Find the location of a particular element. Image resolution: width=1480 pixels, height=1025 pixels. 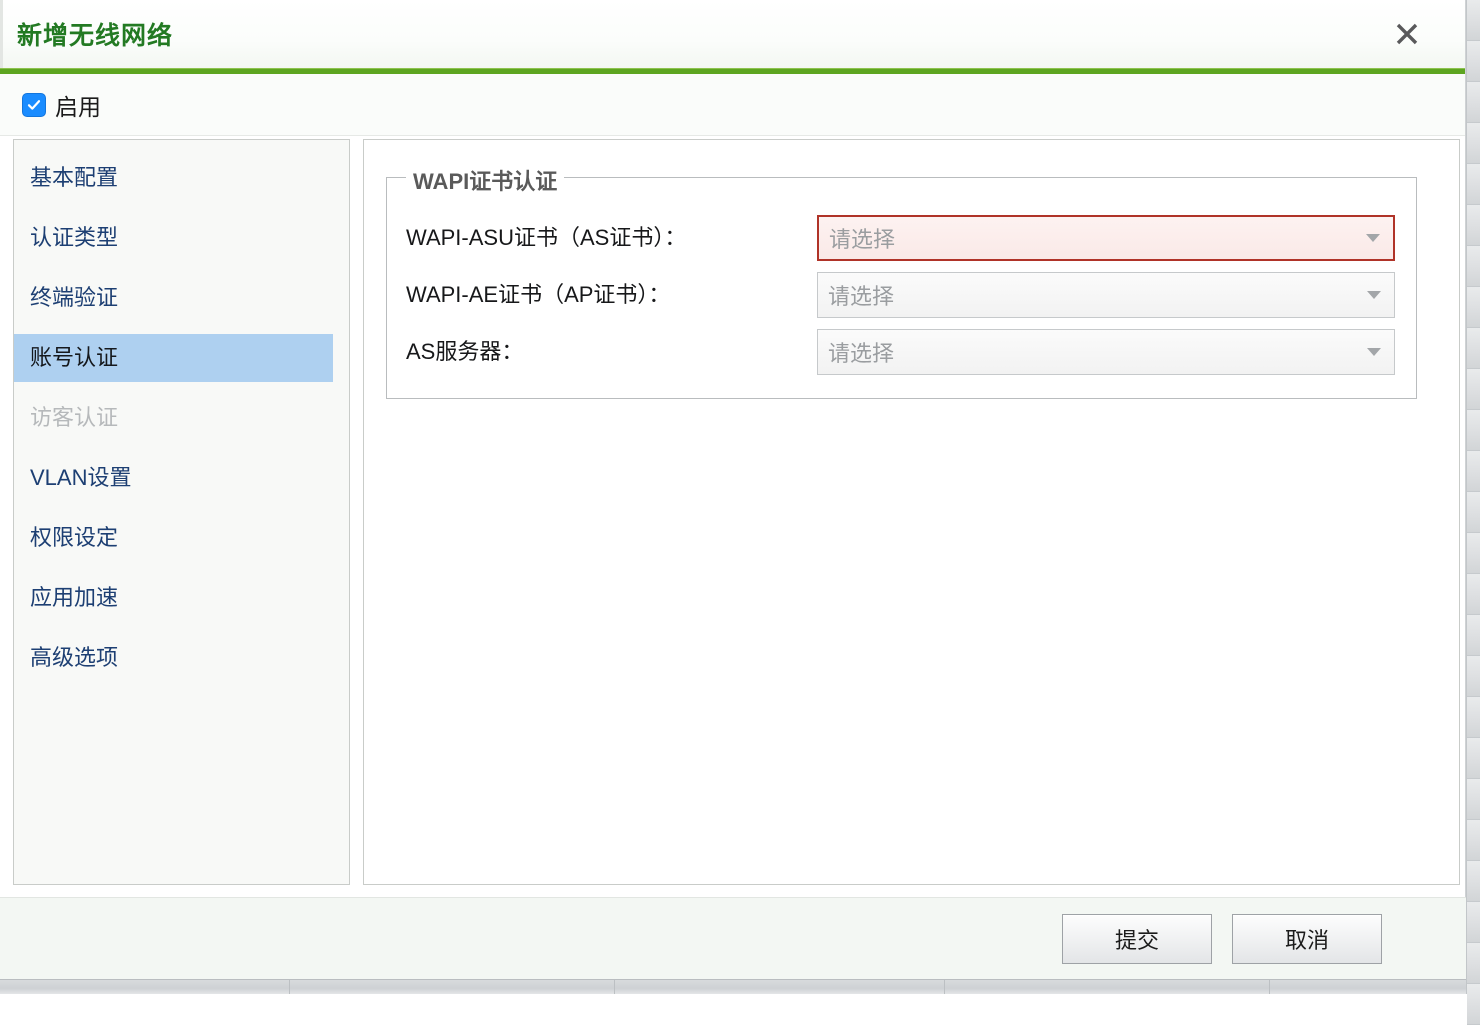

form-row-wapi-asu-cert: WAPI-ASU证书（AS证书）： 请选择 is located at coordinates (901, 238).